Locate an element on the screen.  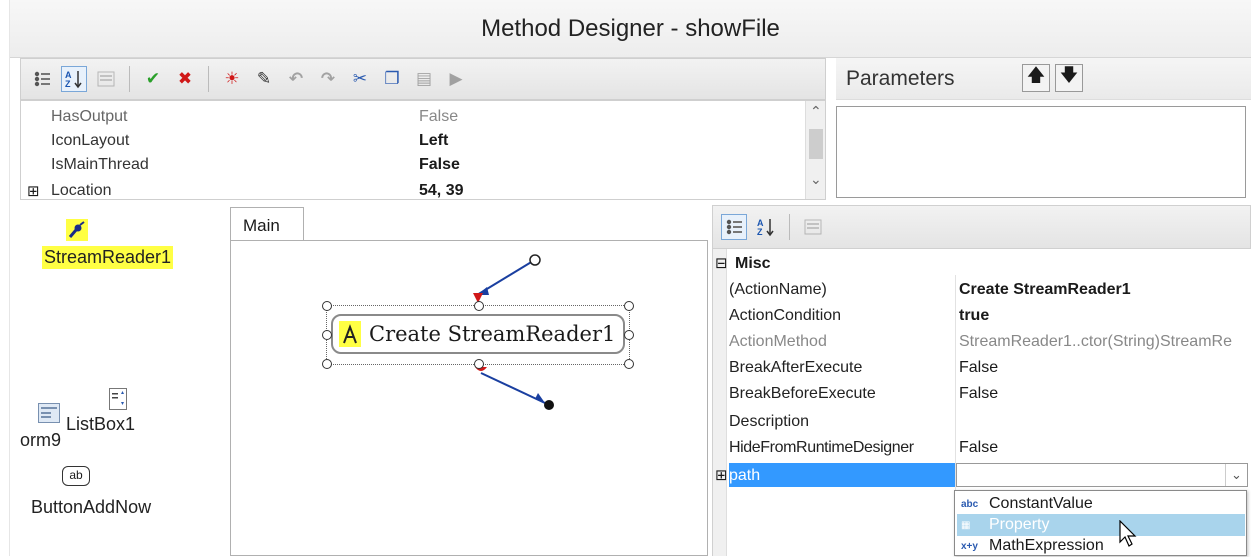
undo-icon: ↶ is located at coordinates (296, 79).